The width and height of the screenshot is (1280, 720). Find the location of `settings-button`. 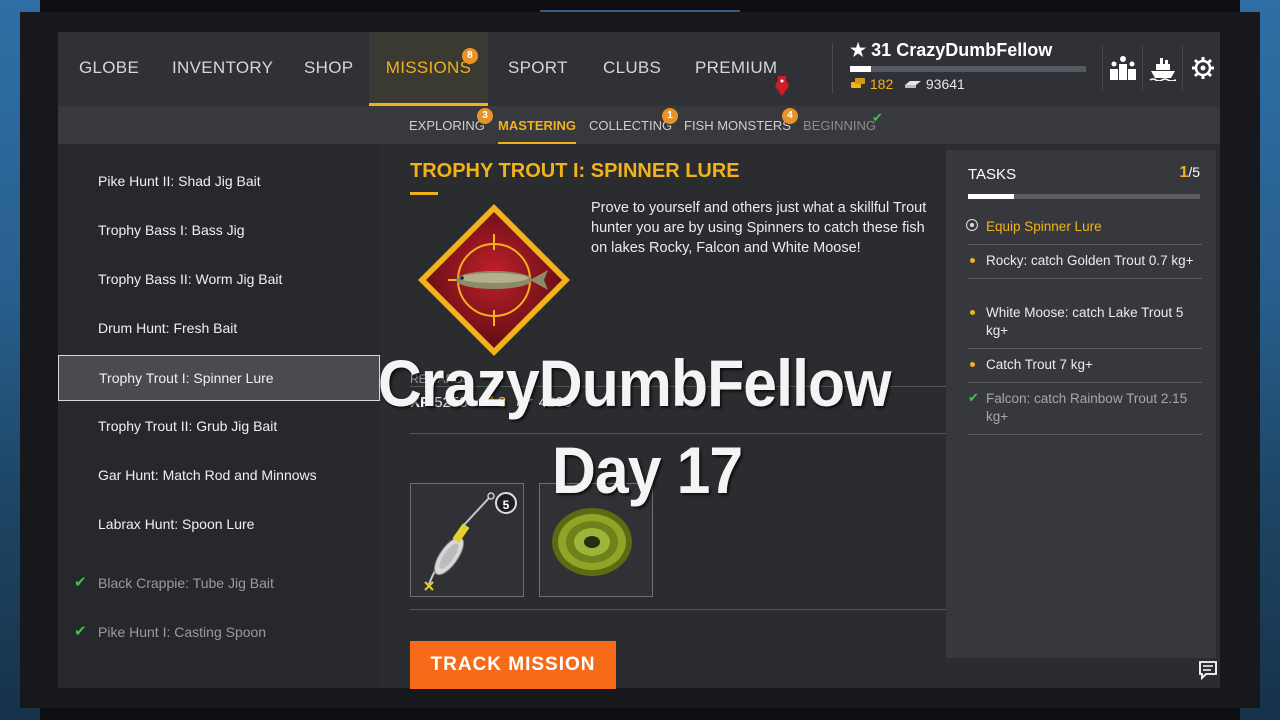

settings-button is located at coordinates (1202, 68).